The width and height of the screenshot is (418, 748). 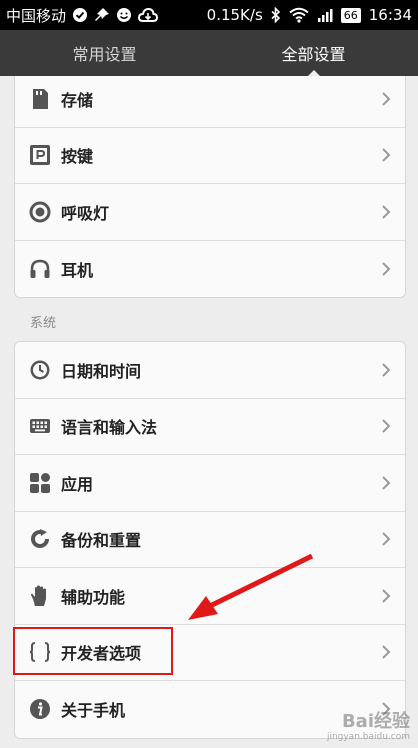 I want to click on setting-row-buttons: 按键, so click(x=210, y=156).